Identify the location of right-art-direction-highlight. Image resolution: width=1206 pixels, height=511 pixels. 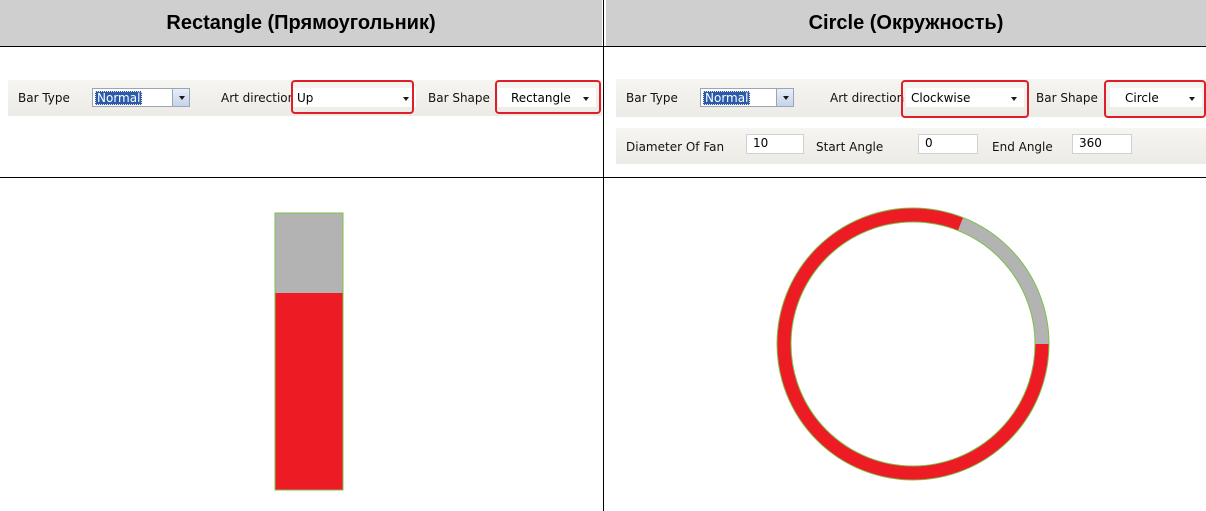
(965, 99).